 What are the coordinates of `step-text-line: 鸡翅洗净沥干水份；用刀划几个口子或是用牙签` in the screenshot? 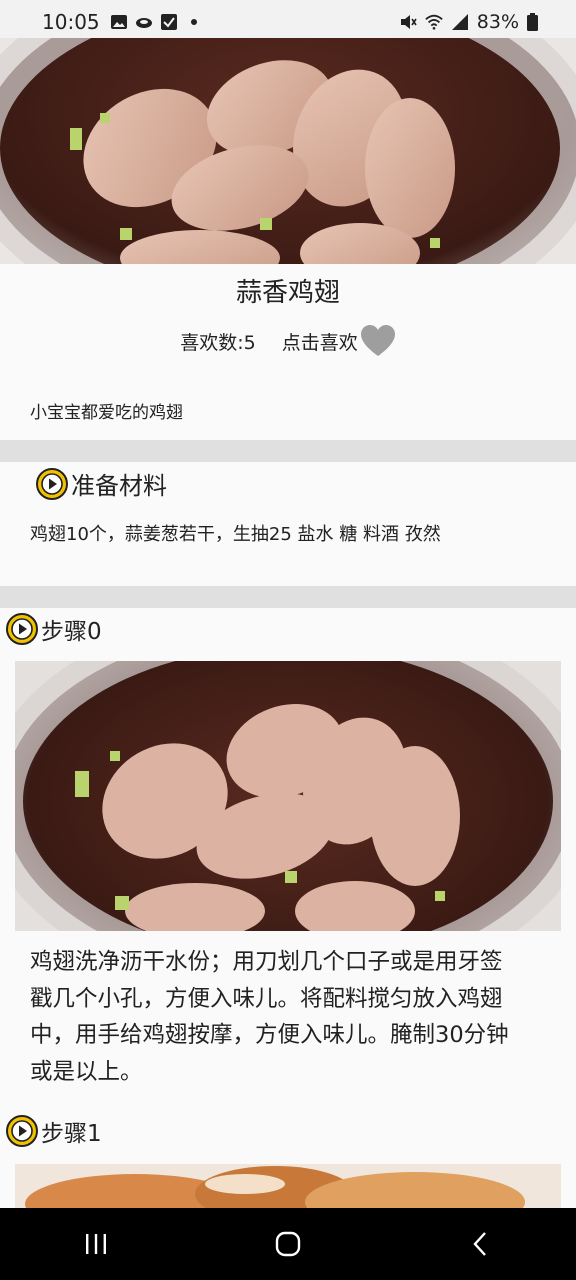 It's located at (266, 962).